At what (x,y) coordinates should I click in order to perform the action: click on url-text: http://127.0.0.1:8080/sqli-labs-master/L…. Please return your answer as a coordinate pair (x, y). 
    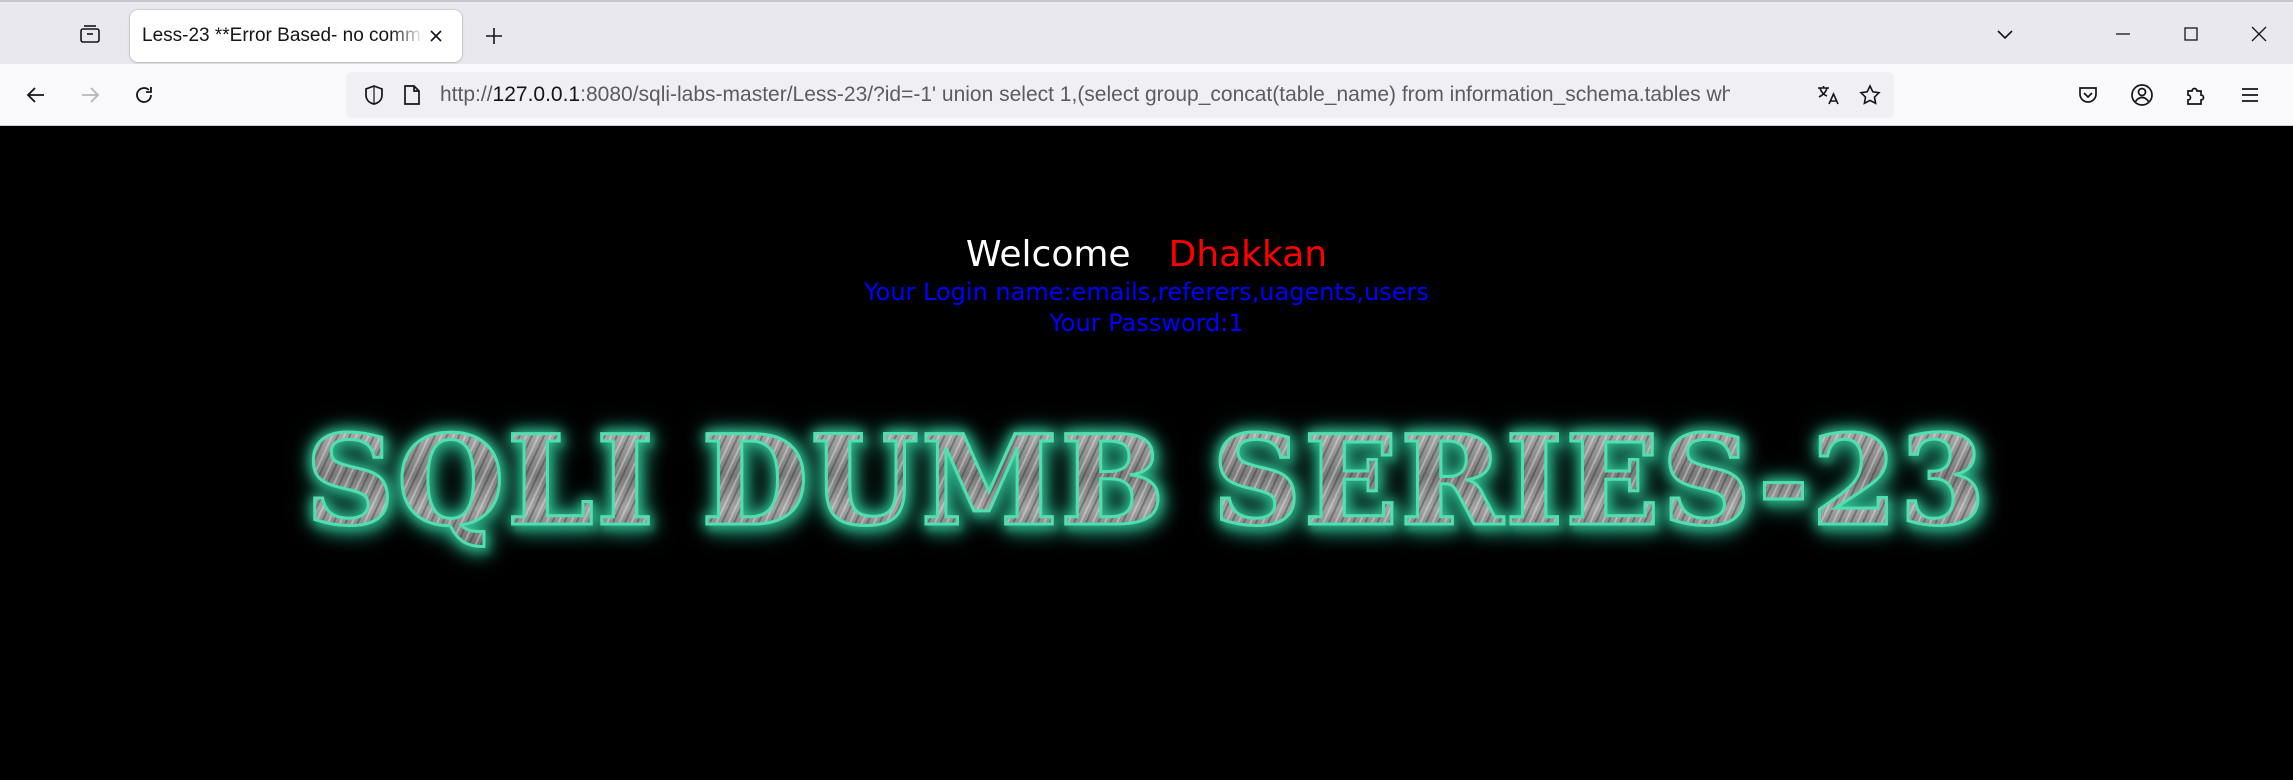
    Looking at the image, I should click on (1085, 95).